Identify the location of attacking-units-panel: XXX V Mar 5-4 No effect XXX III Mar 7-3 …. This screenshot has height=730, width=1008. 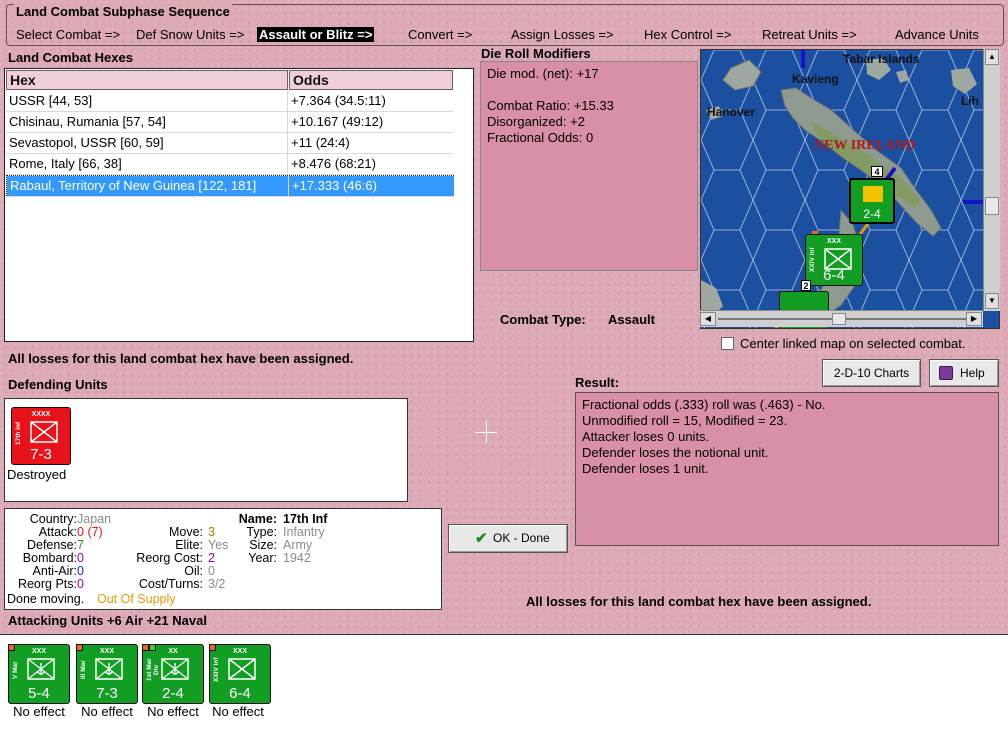
(504, 682).